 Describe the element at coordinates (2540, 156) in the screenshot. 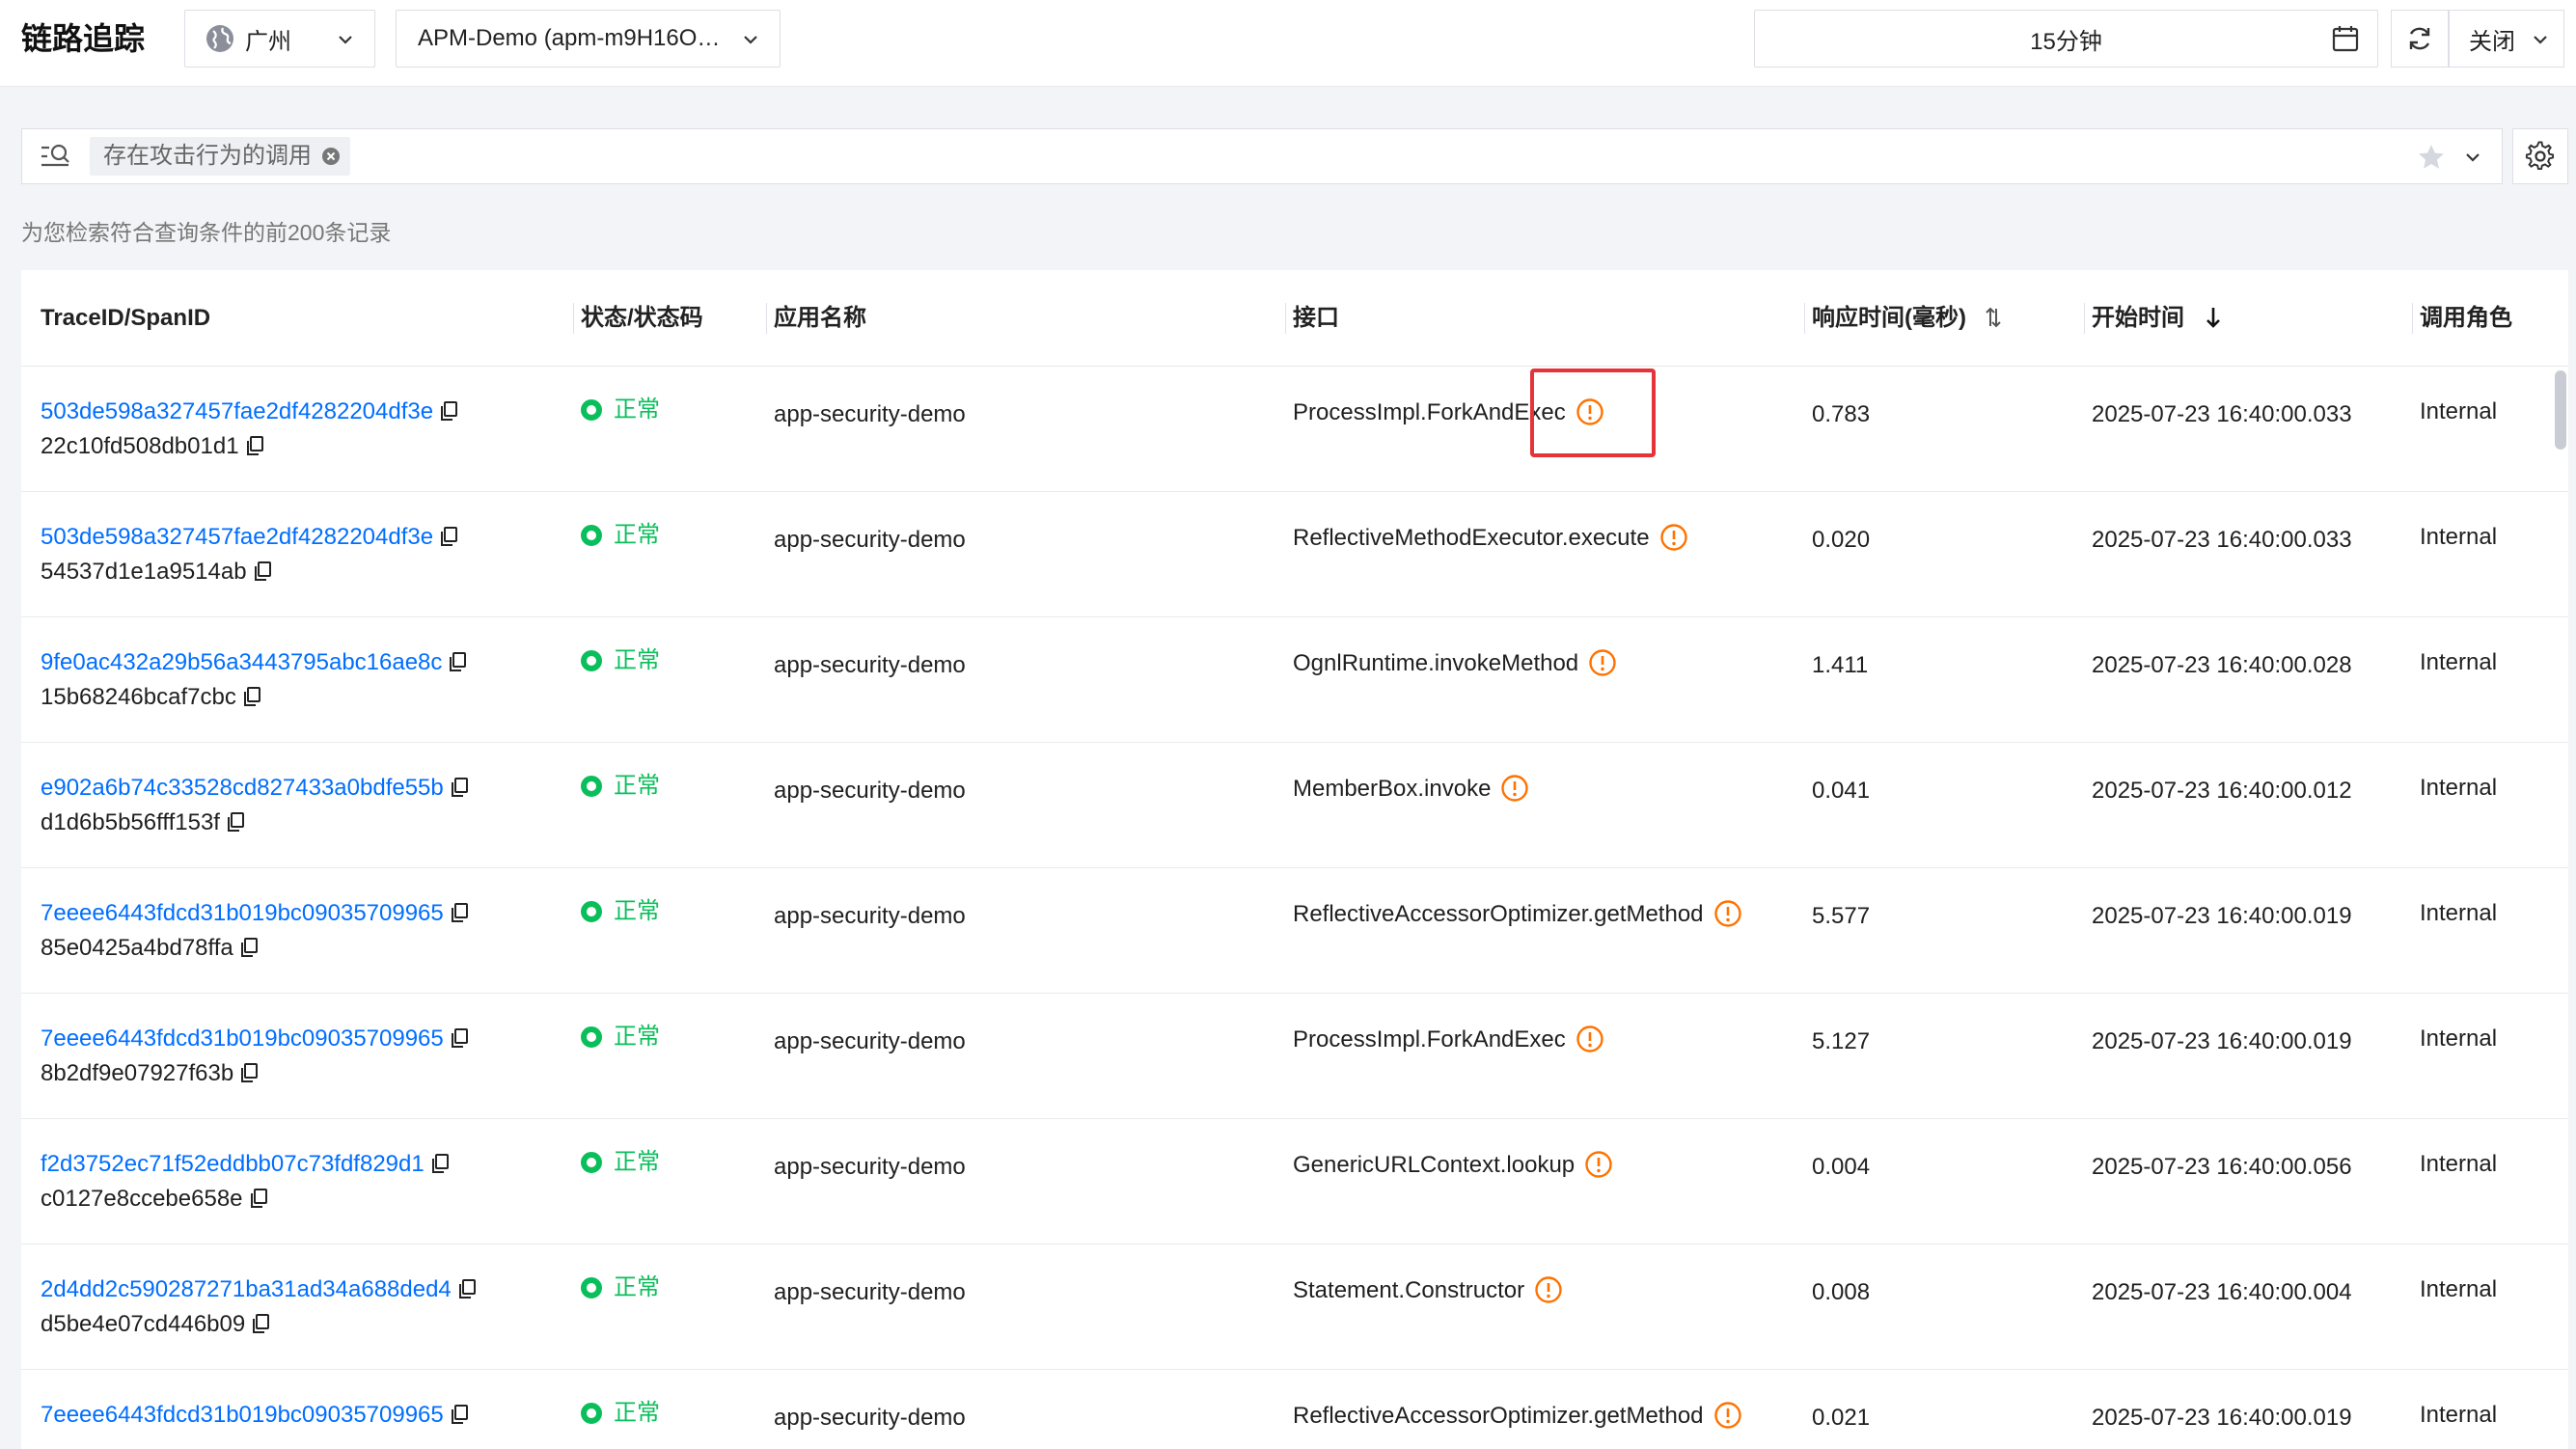

I see `settings-button` at that location.